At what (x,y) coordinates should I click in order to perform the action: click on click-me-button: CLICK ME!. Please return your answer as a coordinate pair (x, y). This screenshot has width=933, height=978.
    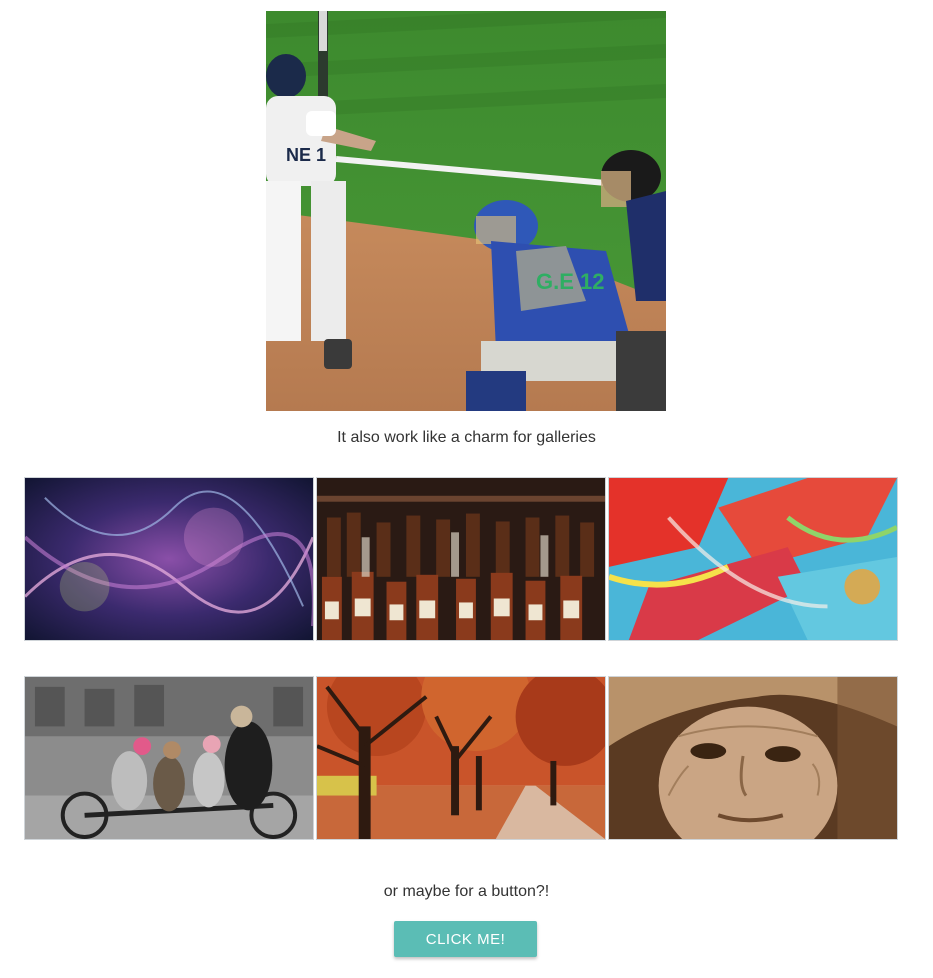
    Looking at the image, I should click on (465, 939).